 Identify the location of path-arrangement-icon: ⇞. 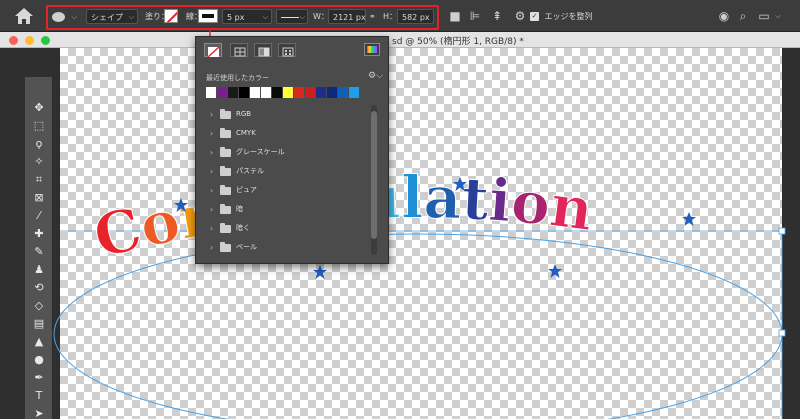
(497, 16).